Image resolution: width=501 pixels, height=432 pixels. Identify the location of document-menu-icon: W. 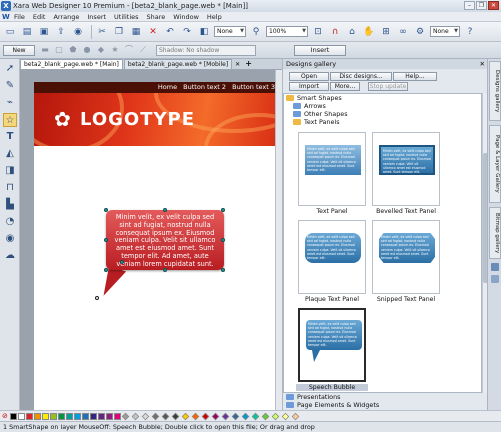
(6, 17).